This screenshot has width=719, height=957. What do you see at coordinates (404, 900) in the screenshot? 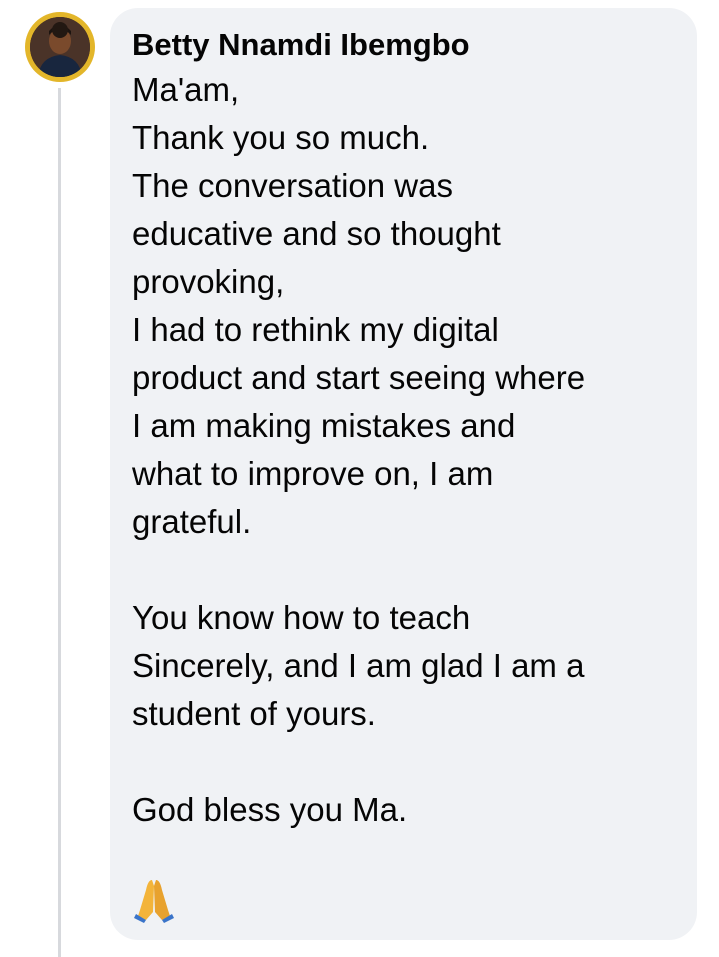
I see `reaction-emoji` at bounding box center [404, 900].